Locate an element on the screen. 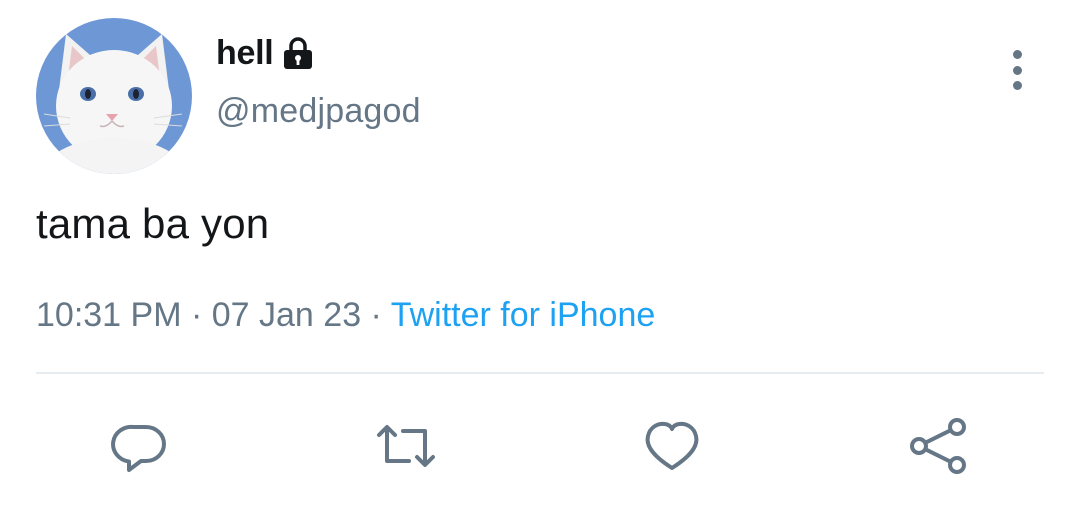 The width and height of the screenshot is (1080, 516). heart-icon is located at coordinates (672, 446).